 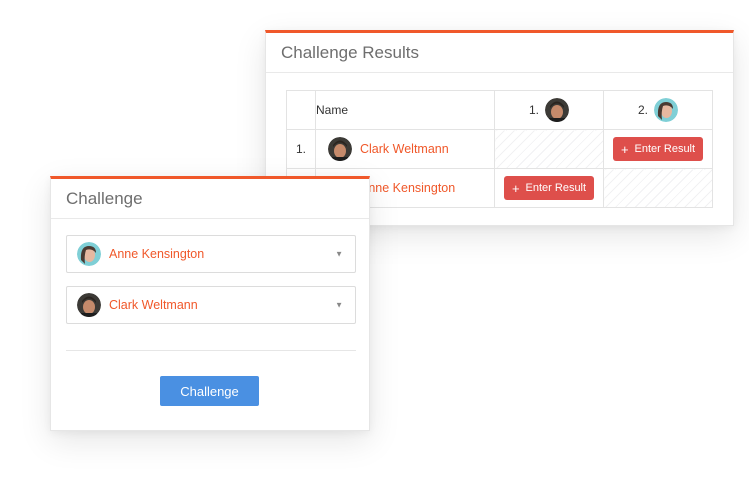 What do you see at coordinates (209, 391) in the screenshot?
I see `challenge-button: Challenge` at bounding box center [209, 391].